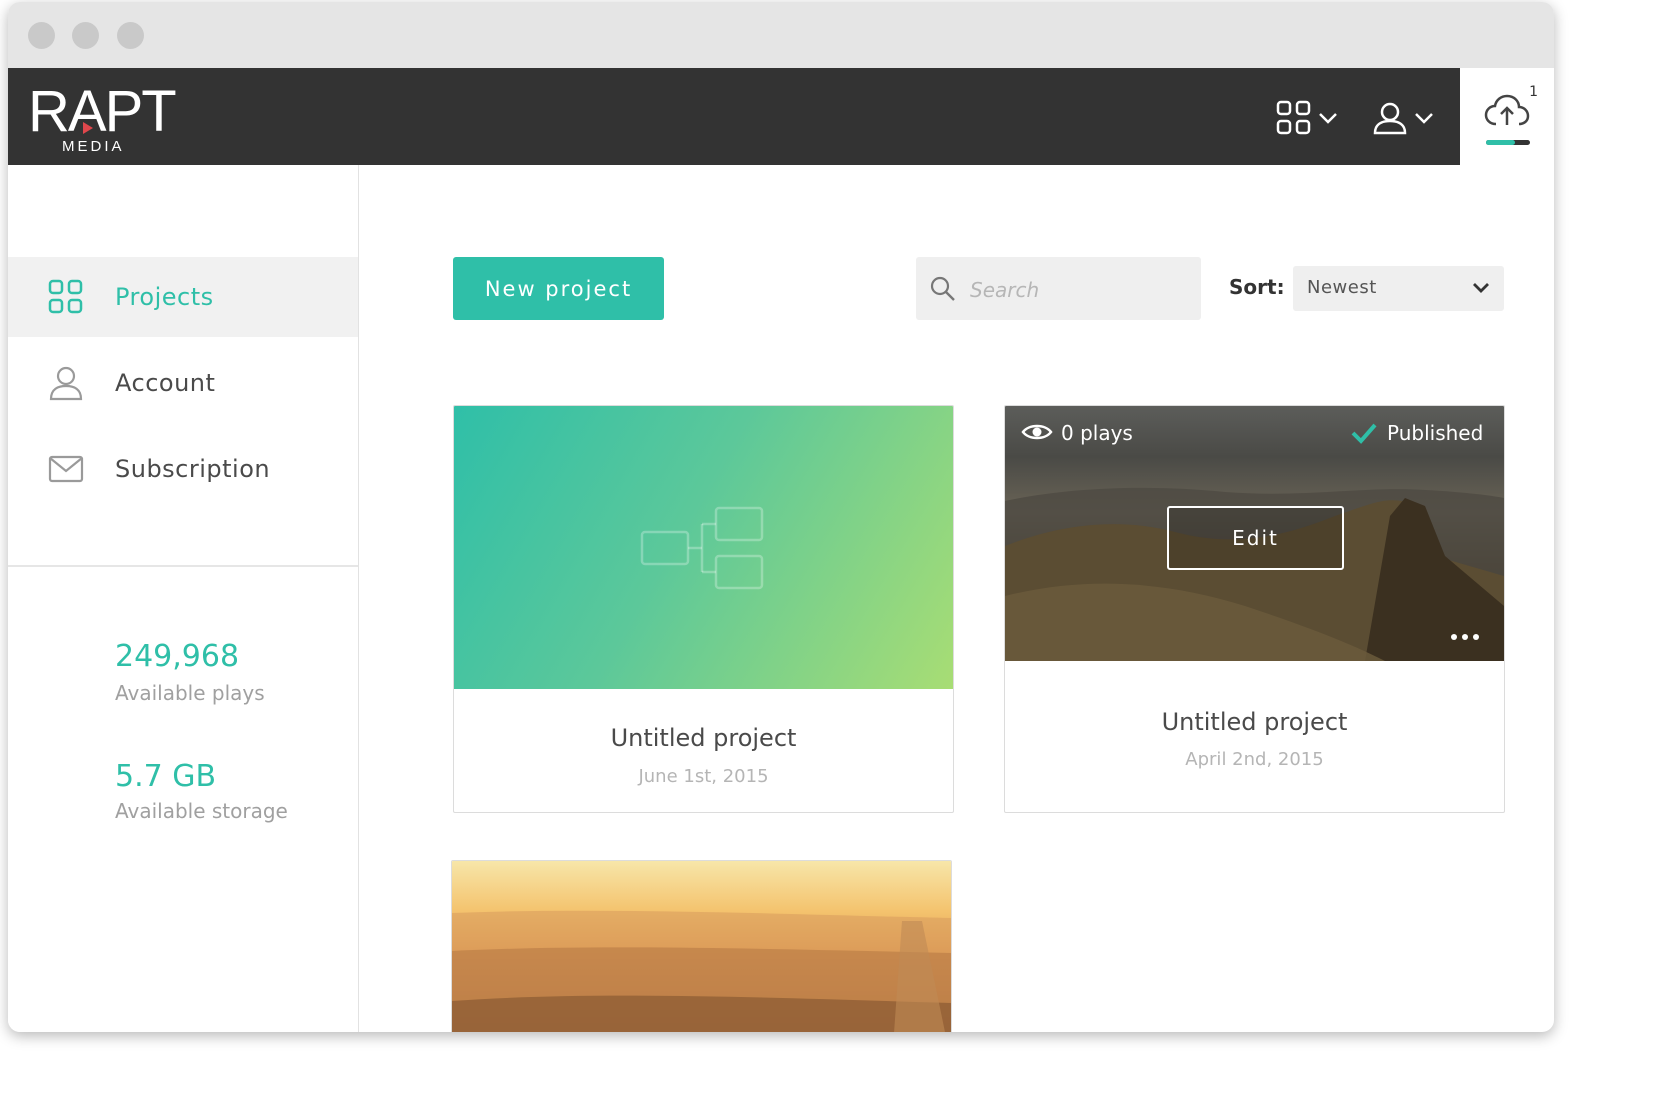 The width and height of the screenshot is (1664, 1118). I want to click on logo-subtext: MEDIA, so click(93, 146).